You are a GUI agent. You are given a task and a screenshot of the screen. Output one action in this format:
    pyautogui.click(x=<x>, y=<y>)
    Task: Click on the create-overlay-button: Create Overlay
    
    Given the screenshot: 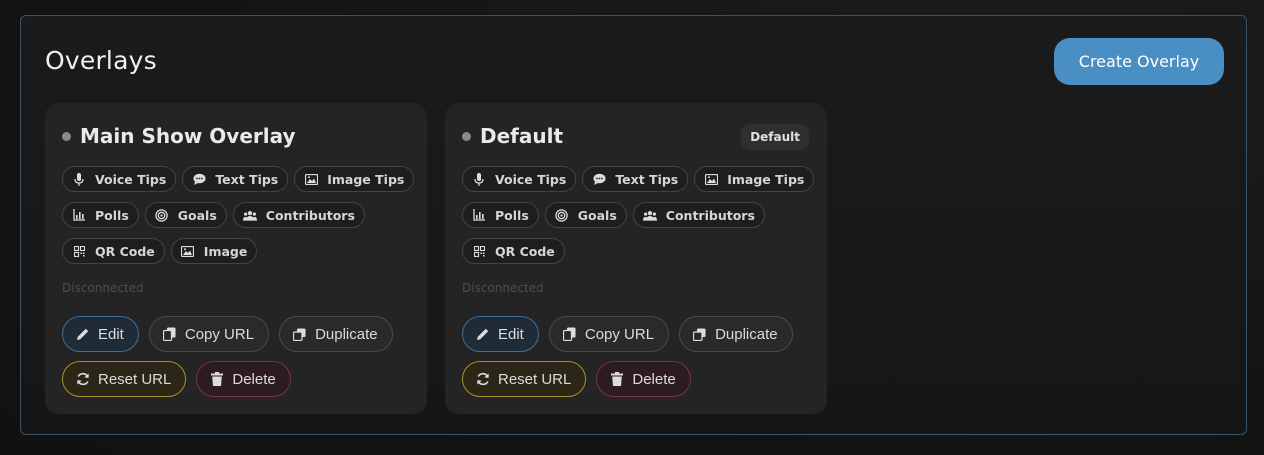 What is the action you would take?
    pyautogui.click(x=1139, y=61)
    